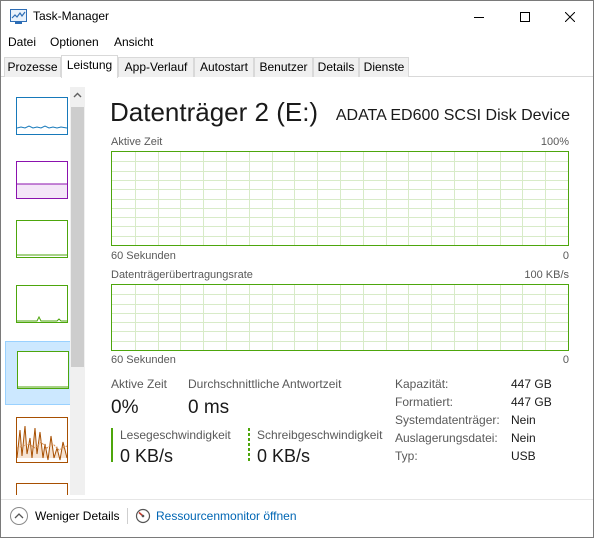 Image resolution: width=594 pixels, height=538 pixels. I want to click on minimize-icon, so click(479, 17).